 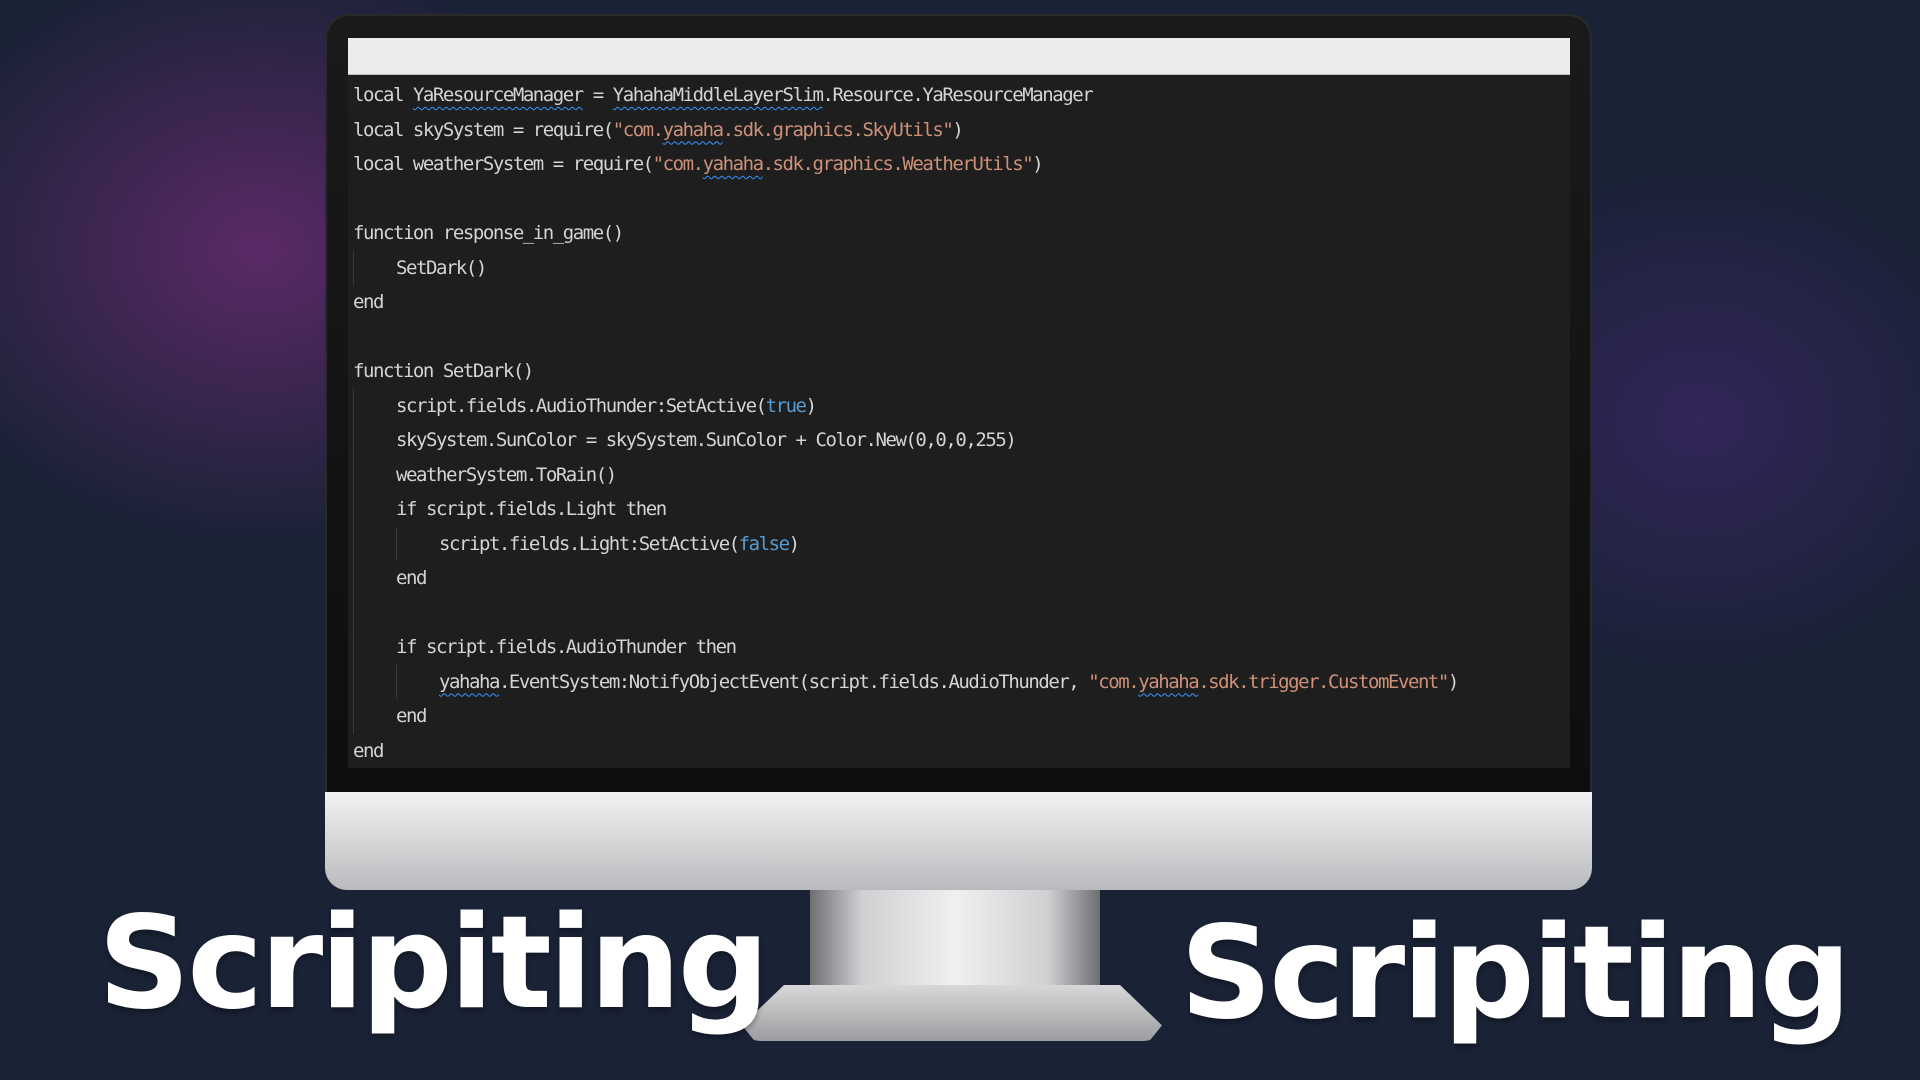 I want to click on code-line: if script.fields.AudioThunder then, so click(x=961, y=647).